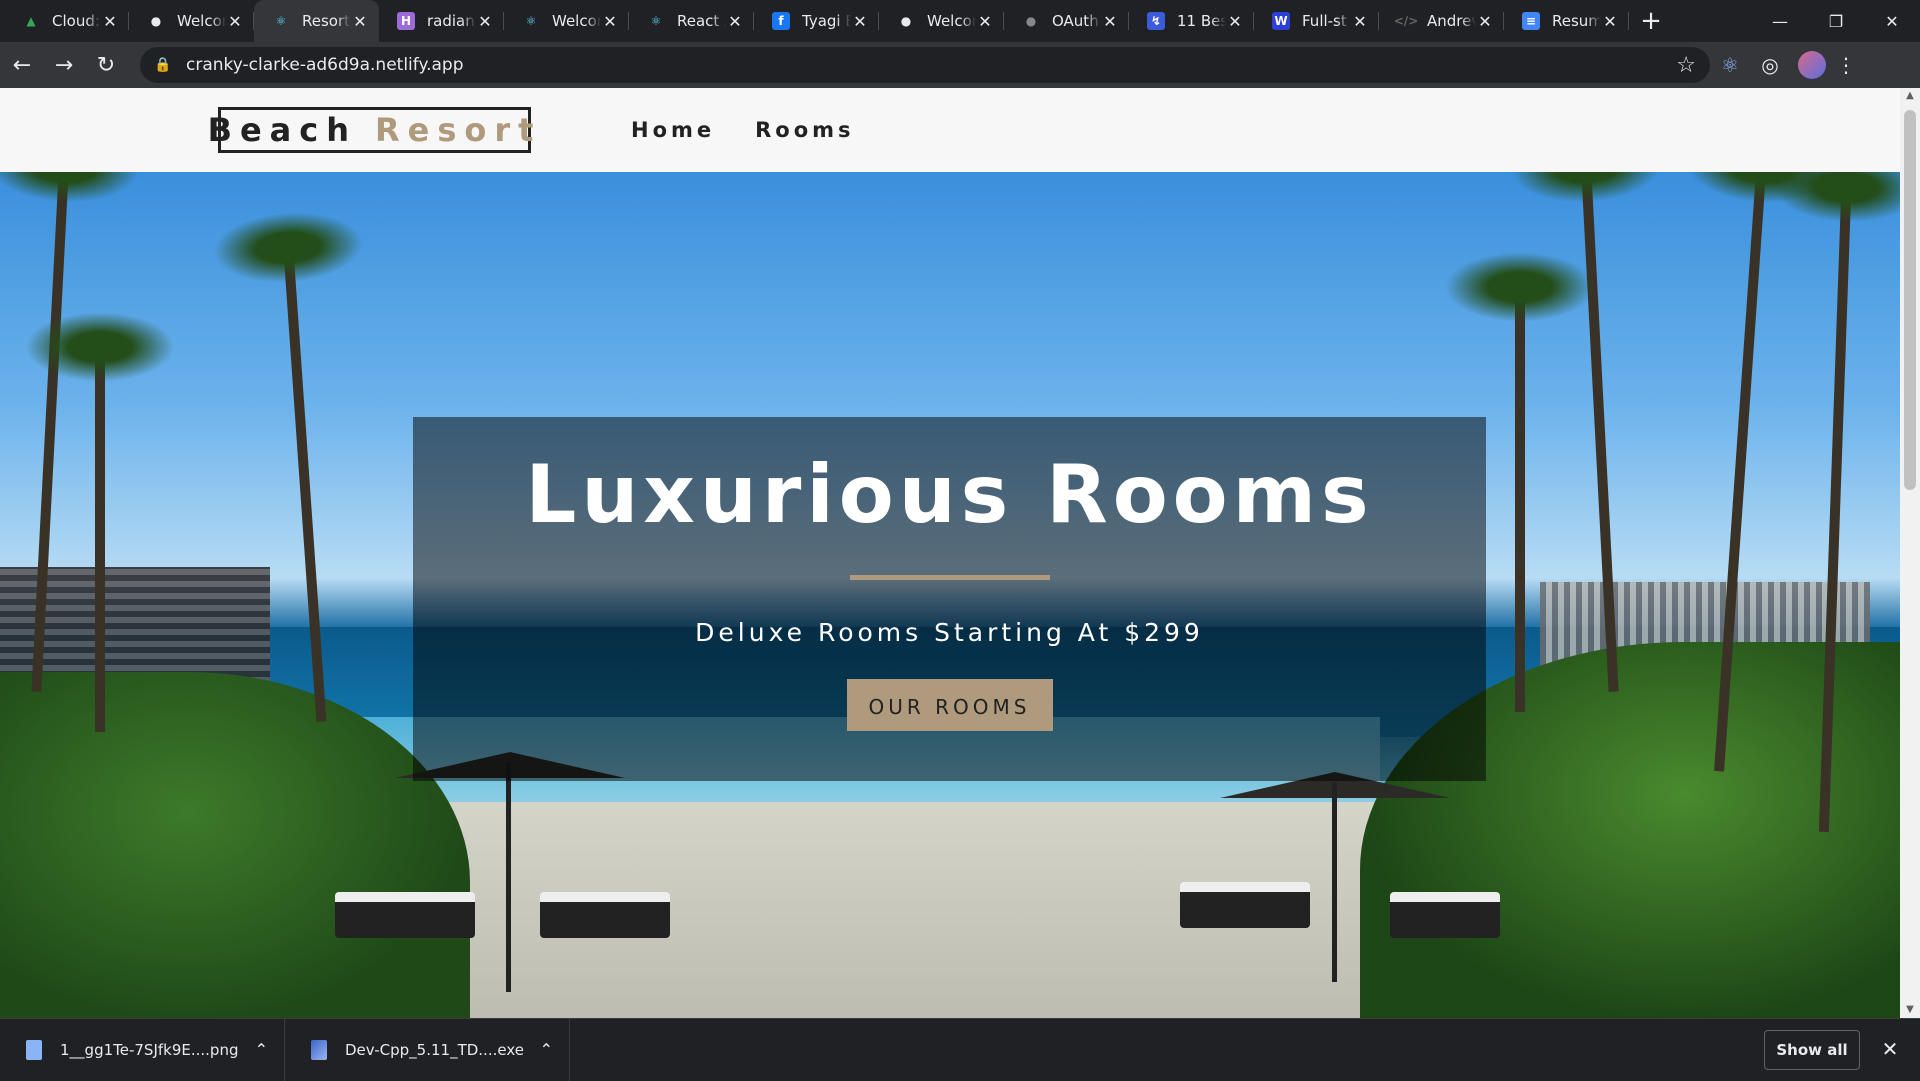 Image resolution: width=1920 pixels, height=1081 pixels. I want to click on w-icon: W, so click(1281, 21).